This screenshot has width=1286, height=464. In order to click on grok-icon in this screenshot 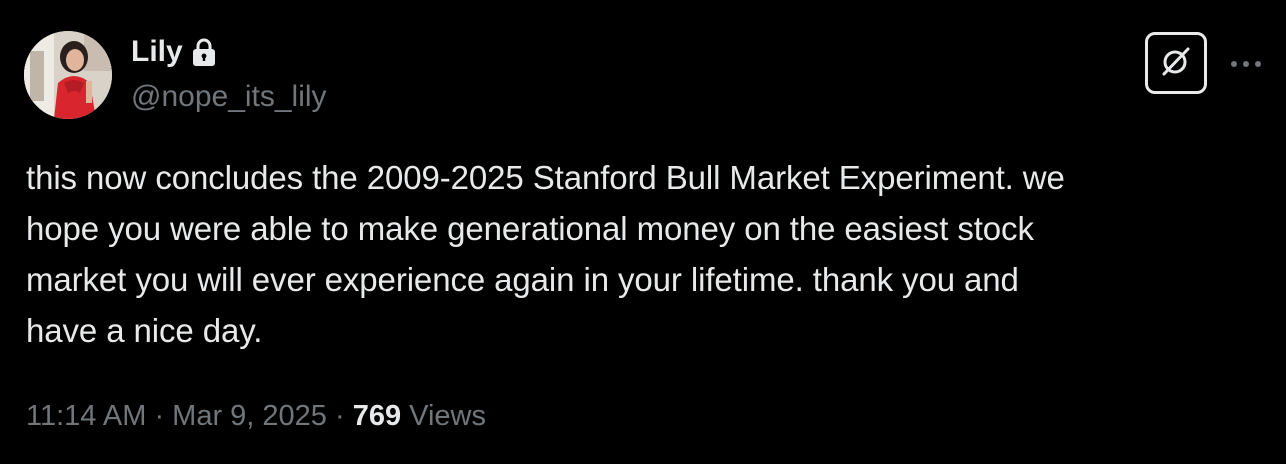, I will do `click(1176, 63)`.